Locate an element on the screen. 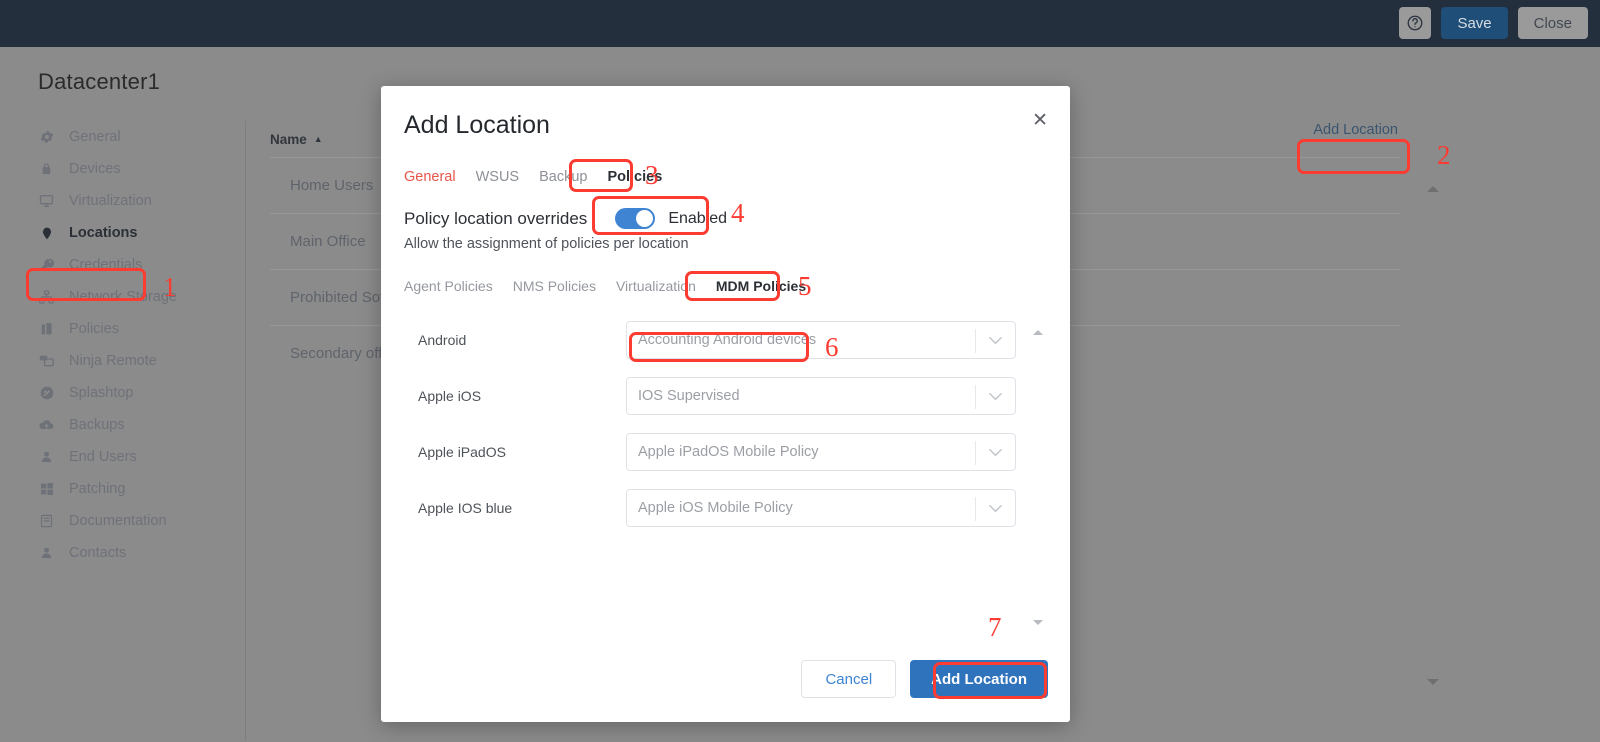 The width and height of the screenshot is (1600, 742). sidebar-item-label: Ninja Remote is located at coordinates (113, 361).